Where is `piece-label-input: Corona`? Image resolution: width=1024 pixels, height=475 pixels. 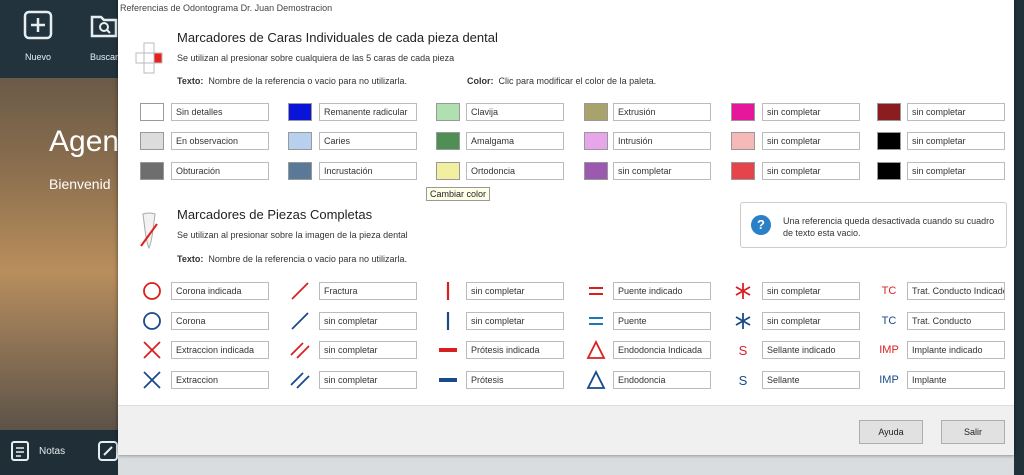
piece-label-input: Corona is located at coordinates (220, 321).